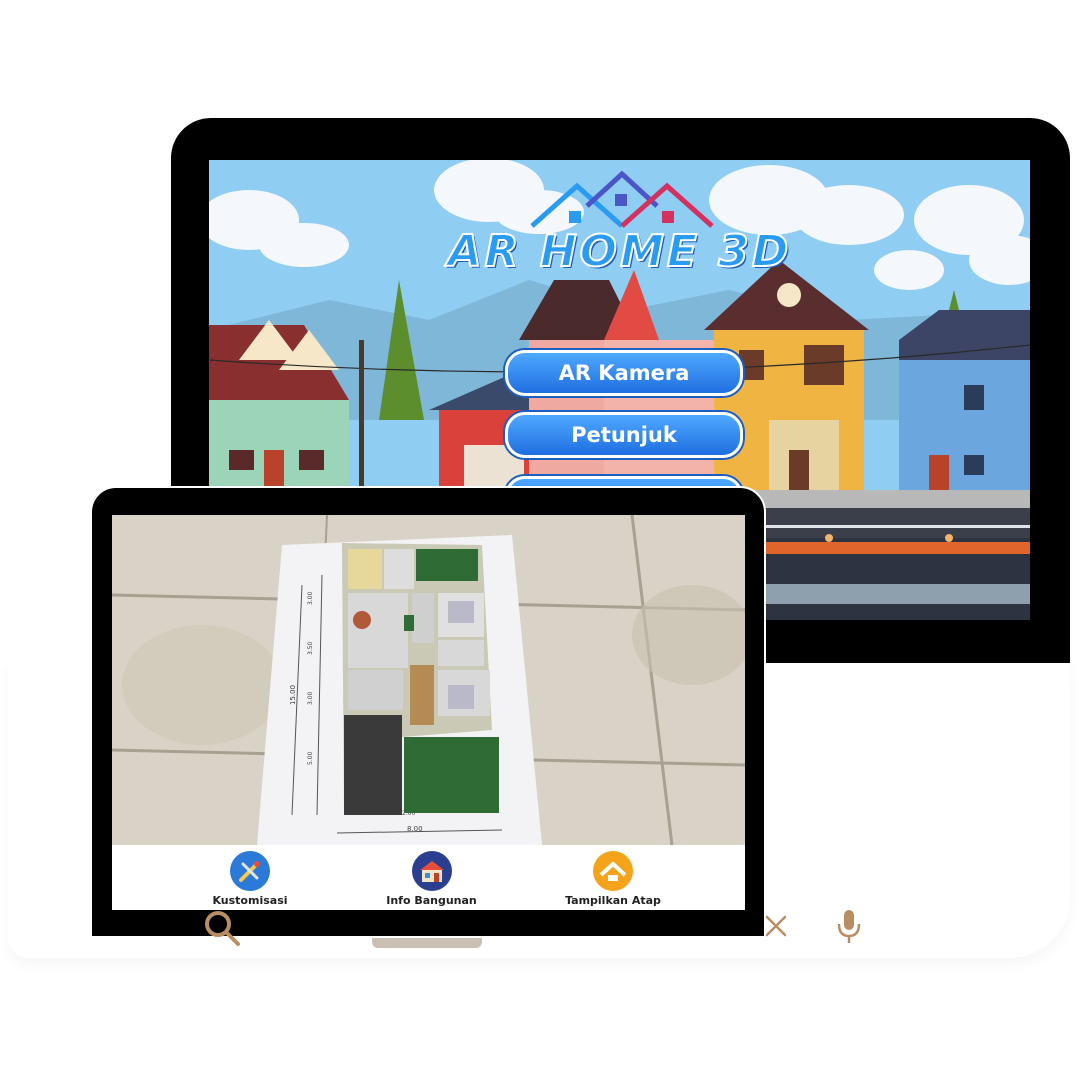  I want to click on svg-text: 3.50, so click(310, 648).